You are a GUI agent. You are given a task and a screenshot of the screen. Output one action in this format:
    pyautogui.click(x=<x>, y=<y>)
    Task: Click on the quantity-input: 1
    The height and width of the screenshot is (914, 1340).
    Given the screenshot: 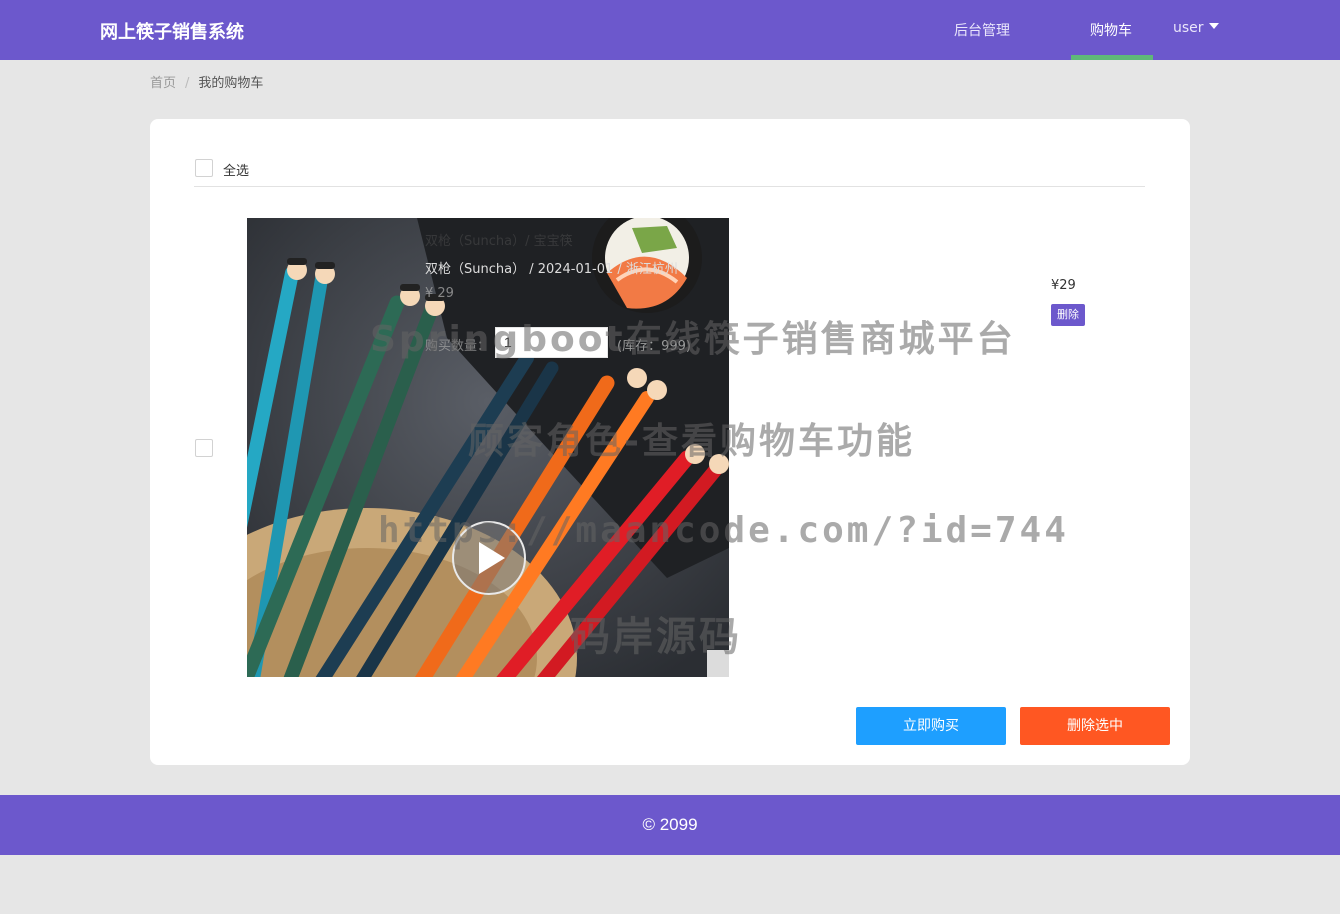 What is the action you would take?
    pyautogui.click(x=551, y=342)
    